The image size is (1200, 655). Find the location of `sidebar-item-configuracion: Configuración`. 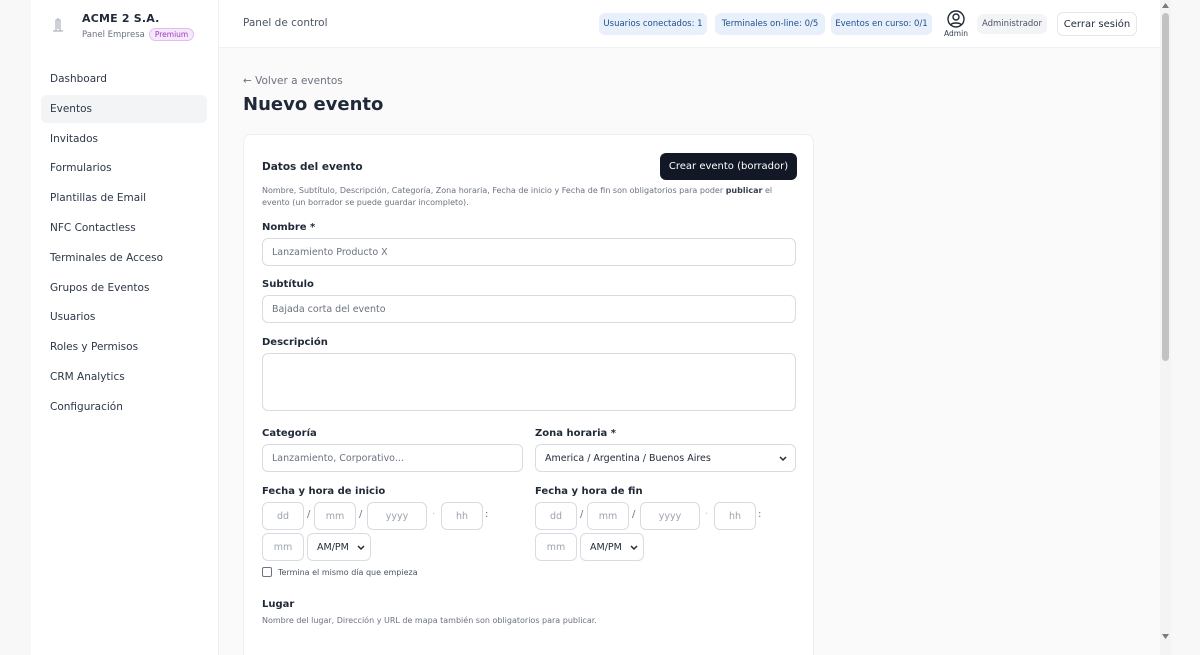

sidebar-item-configuracion: Configuración is located at coordinates (124, 407).